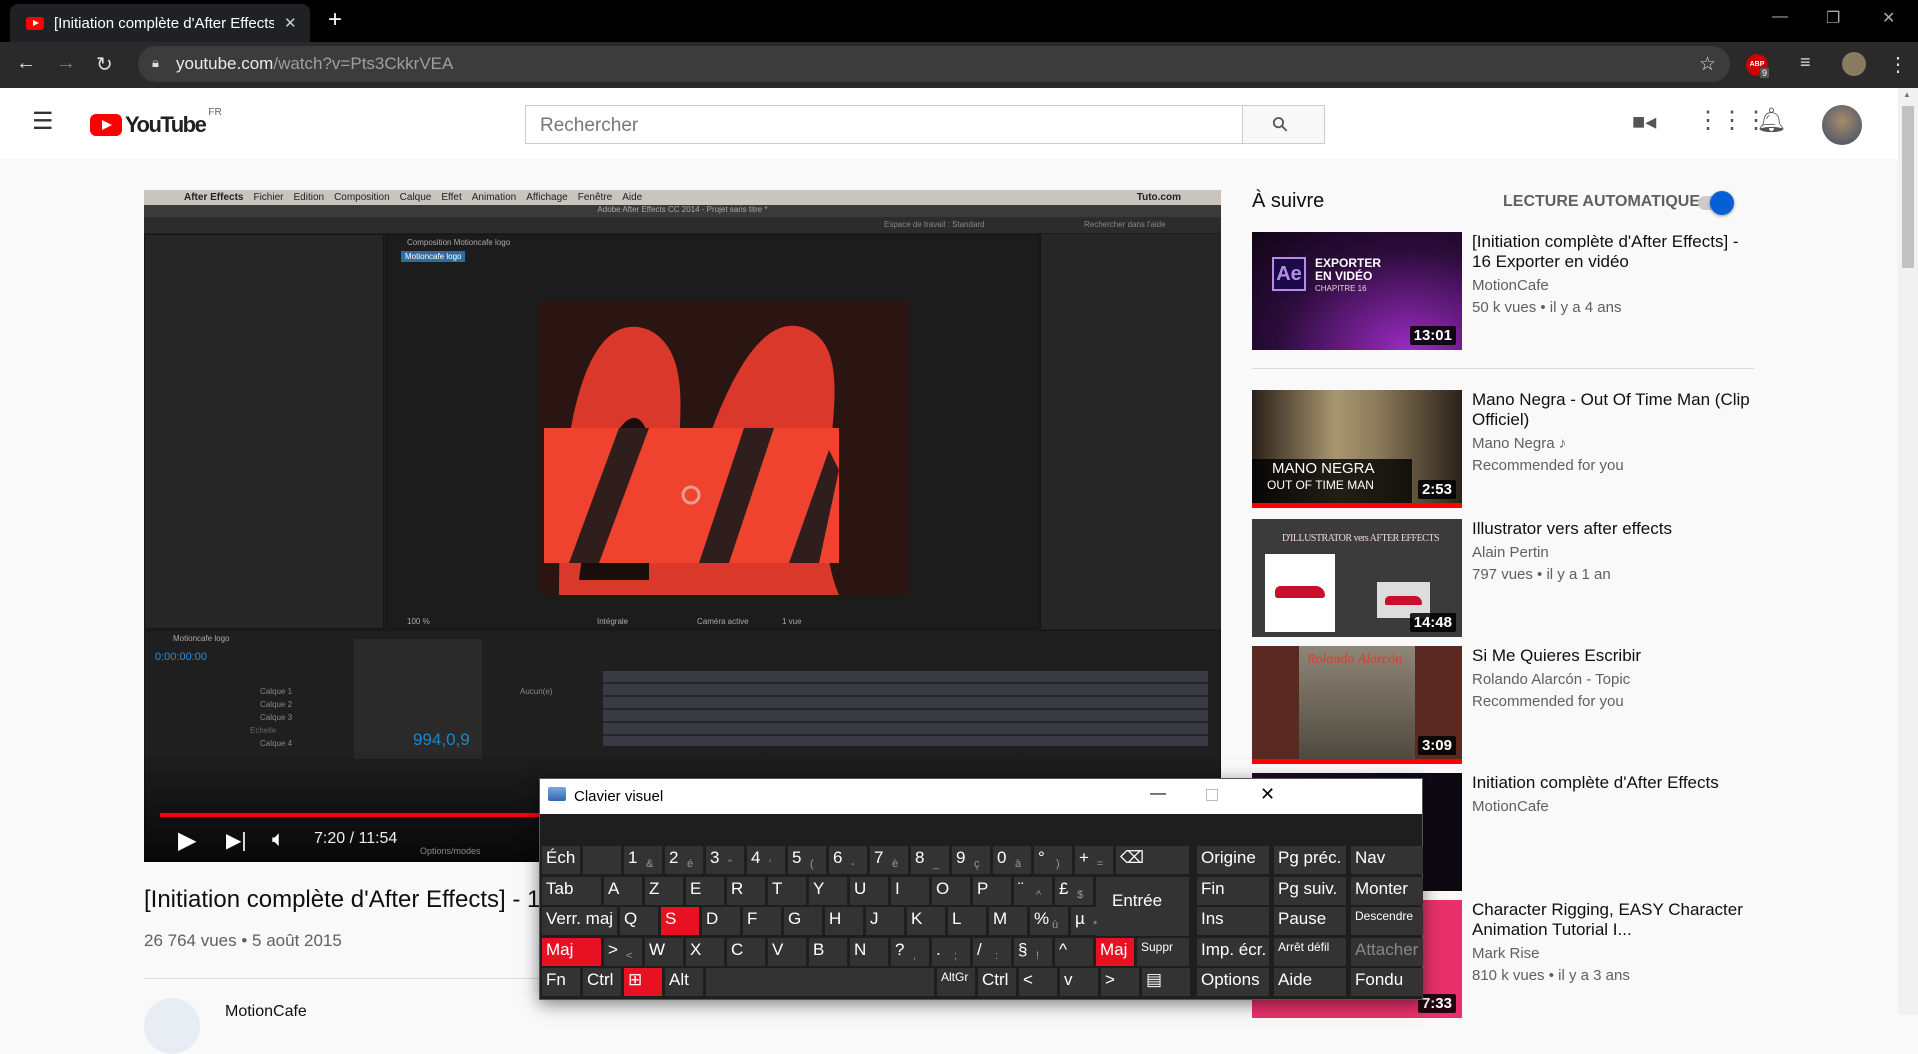 The width and height of the screenshot is (1918, 1054). Describe the element at coordinates (1357, 291) in the screenshot. I see `video-thumbnail: Ae EXPORTER EN VIDÉO CHAPITRE 16 13:01` at that location.